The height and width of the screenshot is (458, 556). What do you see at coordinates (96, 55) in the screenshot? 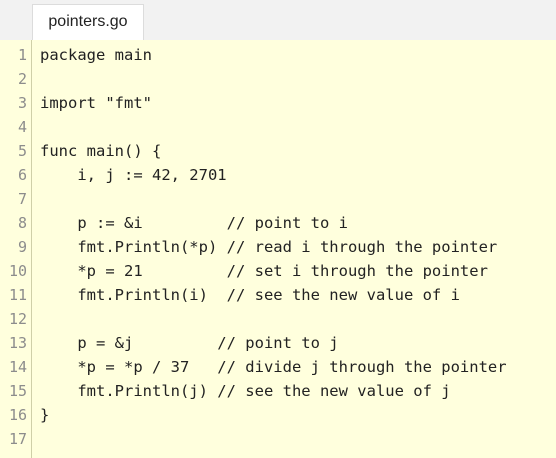
I see `code-line: package main` at bounding box center [96, 55].